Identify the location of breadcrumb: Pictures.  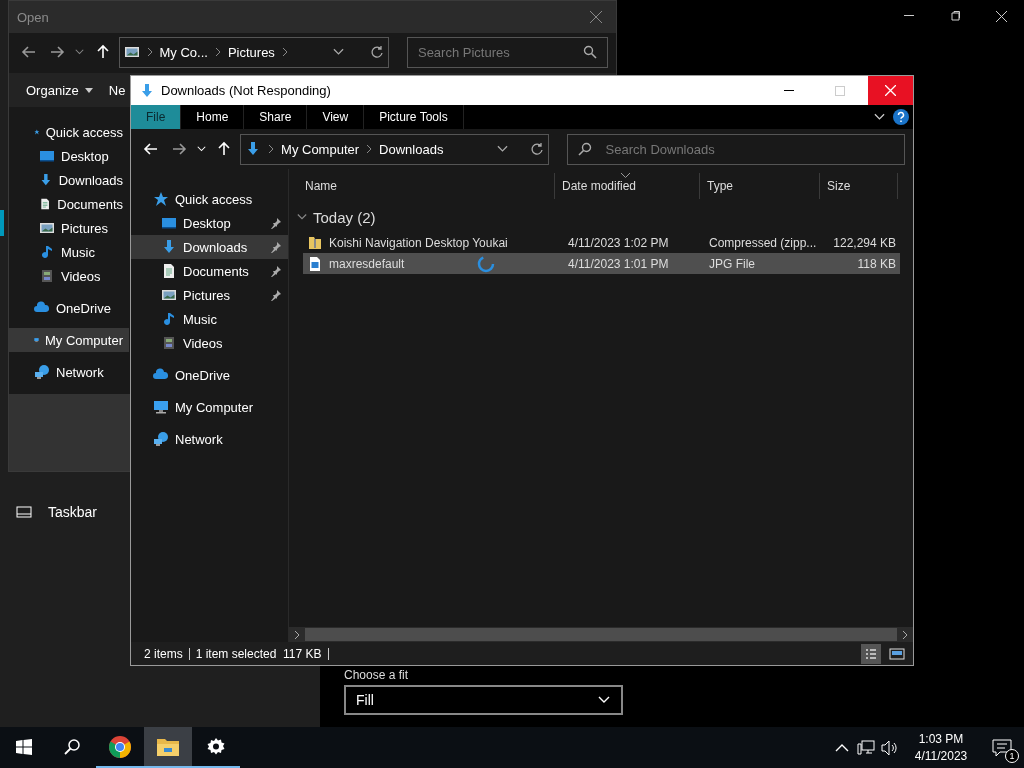
(251, 52).